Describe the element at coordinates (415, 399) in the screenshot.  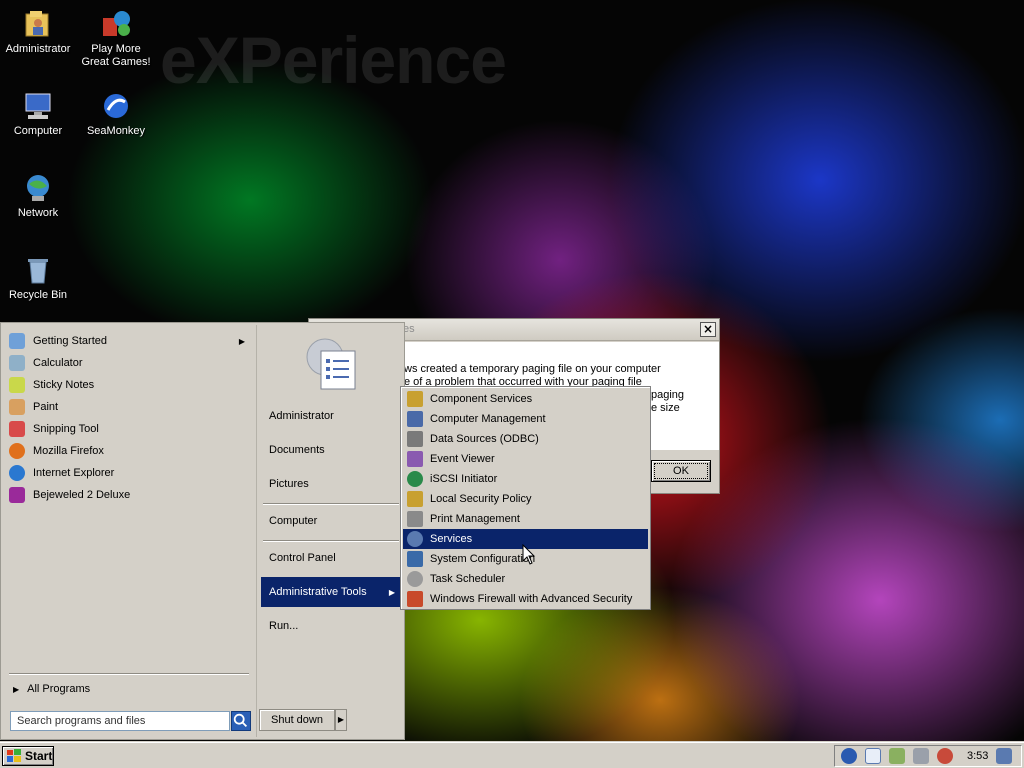
I see `component-services-icon` at that location.